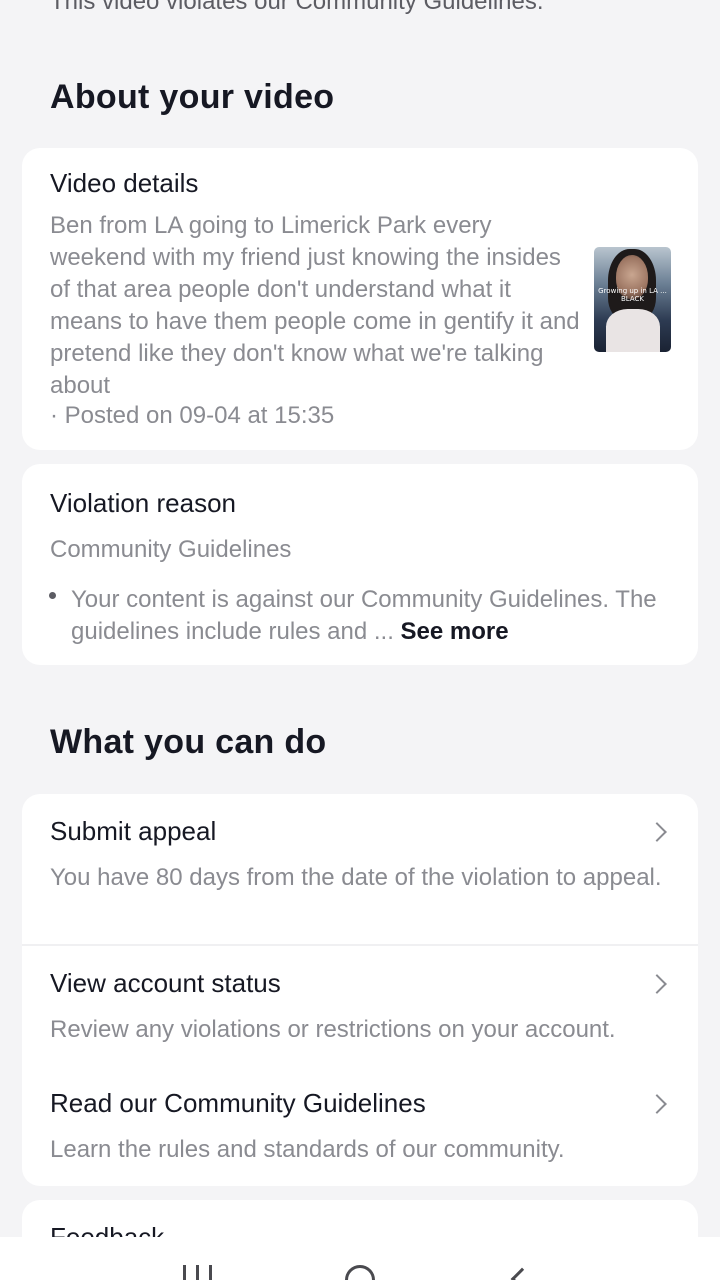  Describe the element at coordinates (360, 1258) in the screenshot. I see `system-nav-bar` at that location.